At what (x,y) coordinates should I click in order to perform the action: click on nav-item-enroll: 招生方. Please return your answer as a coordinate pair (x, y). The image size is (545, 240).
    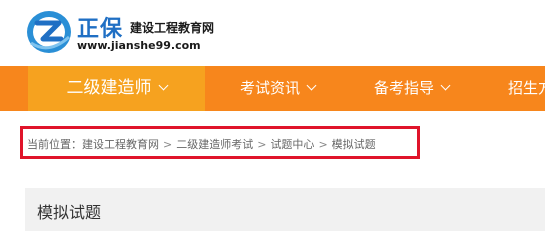
    Looking at the image, I should click on (526, 88).